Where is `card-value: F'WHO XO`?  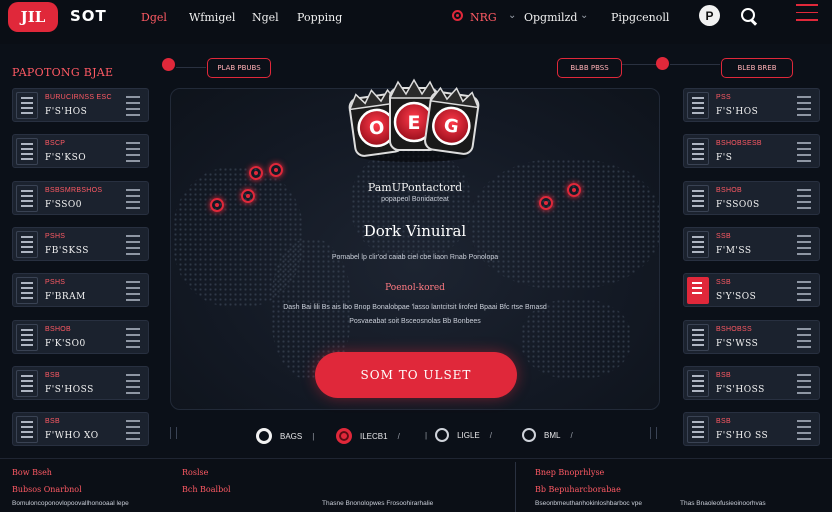
card-value: F'WHO XO is located at coordinates (72, 436).